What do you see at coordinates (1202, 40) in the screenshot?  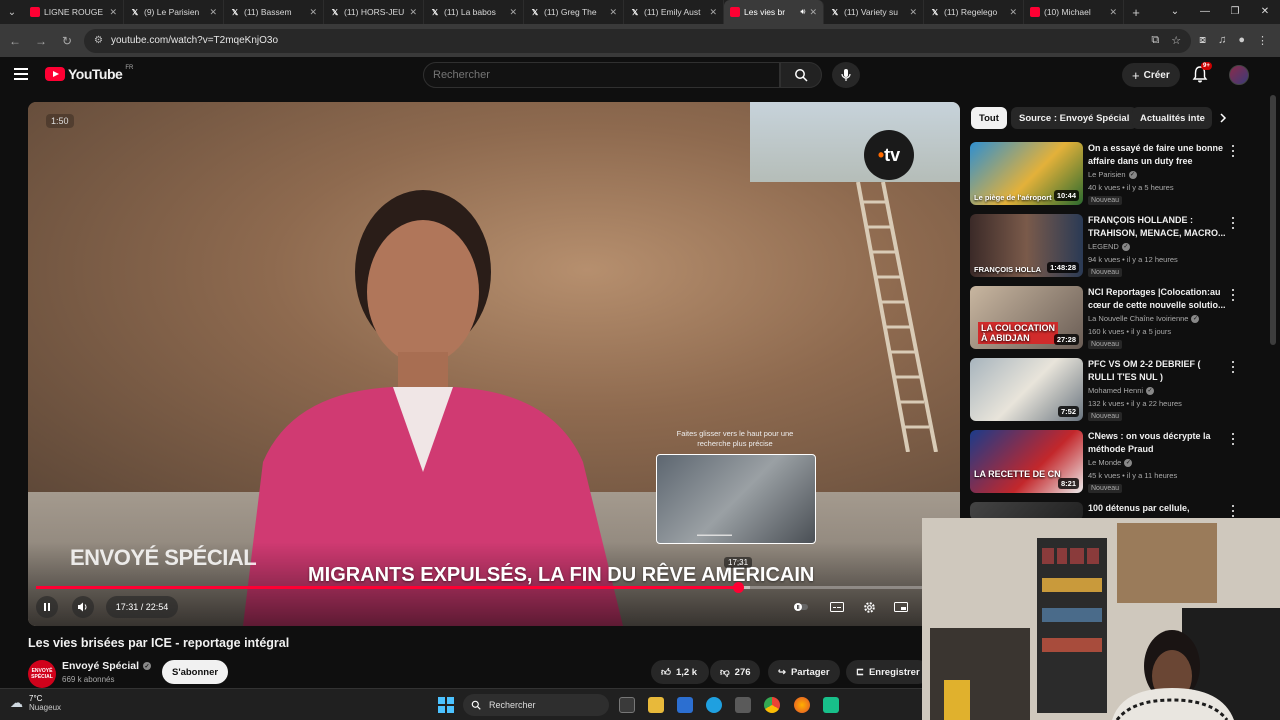 I see `extensions-icon: ⧇` at bounding box center [1202, 40].